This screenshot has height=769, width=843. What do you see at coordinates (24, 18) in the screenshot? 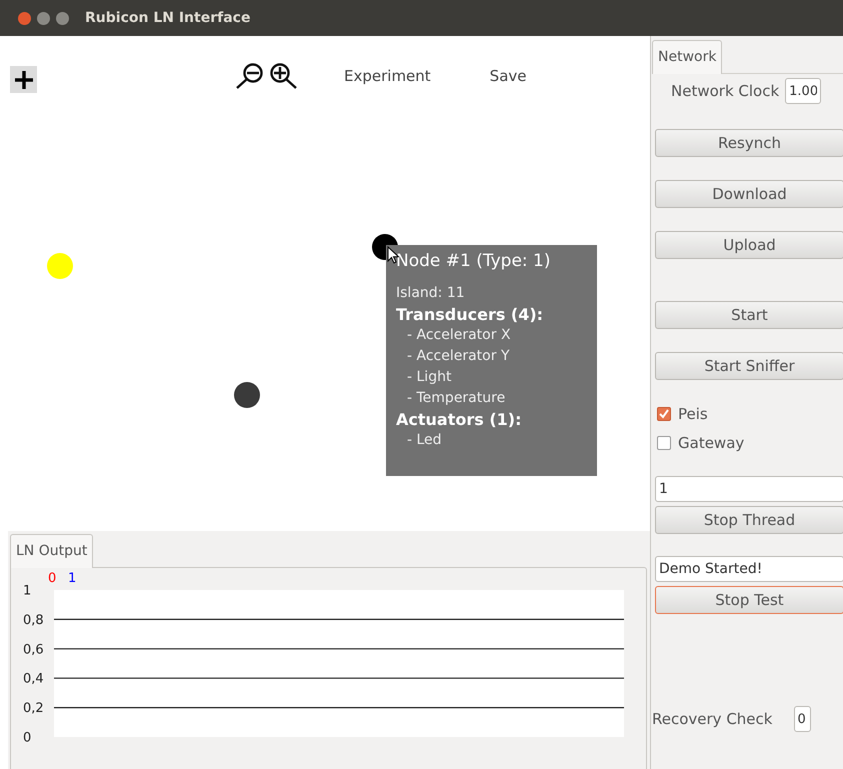
I see `close-button` at bounding box center [24, 18].